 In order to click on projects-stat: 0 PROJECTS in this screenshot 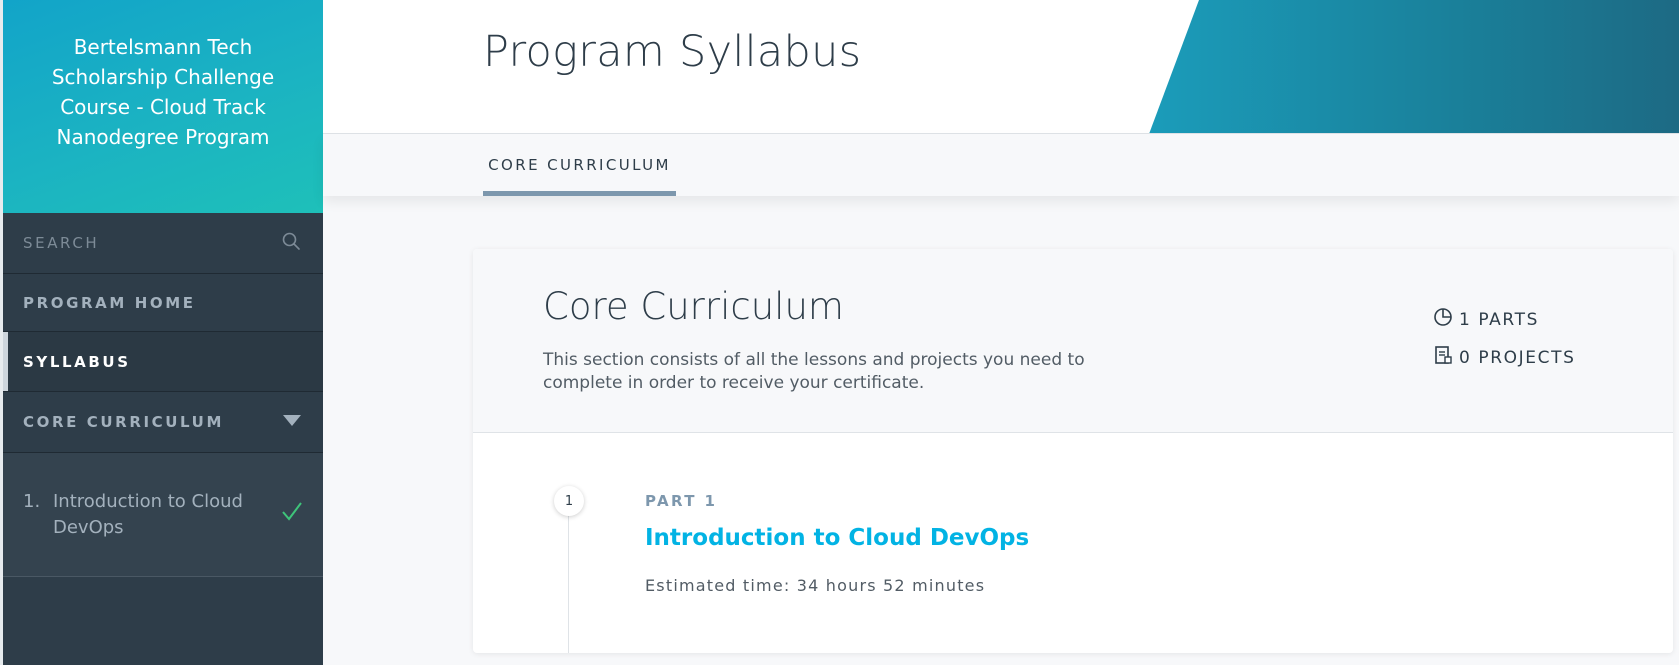, I will do `click(1504, 357)`.